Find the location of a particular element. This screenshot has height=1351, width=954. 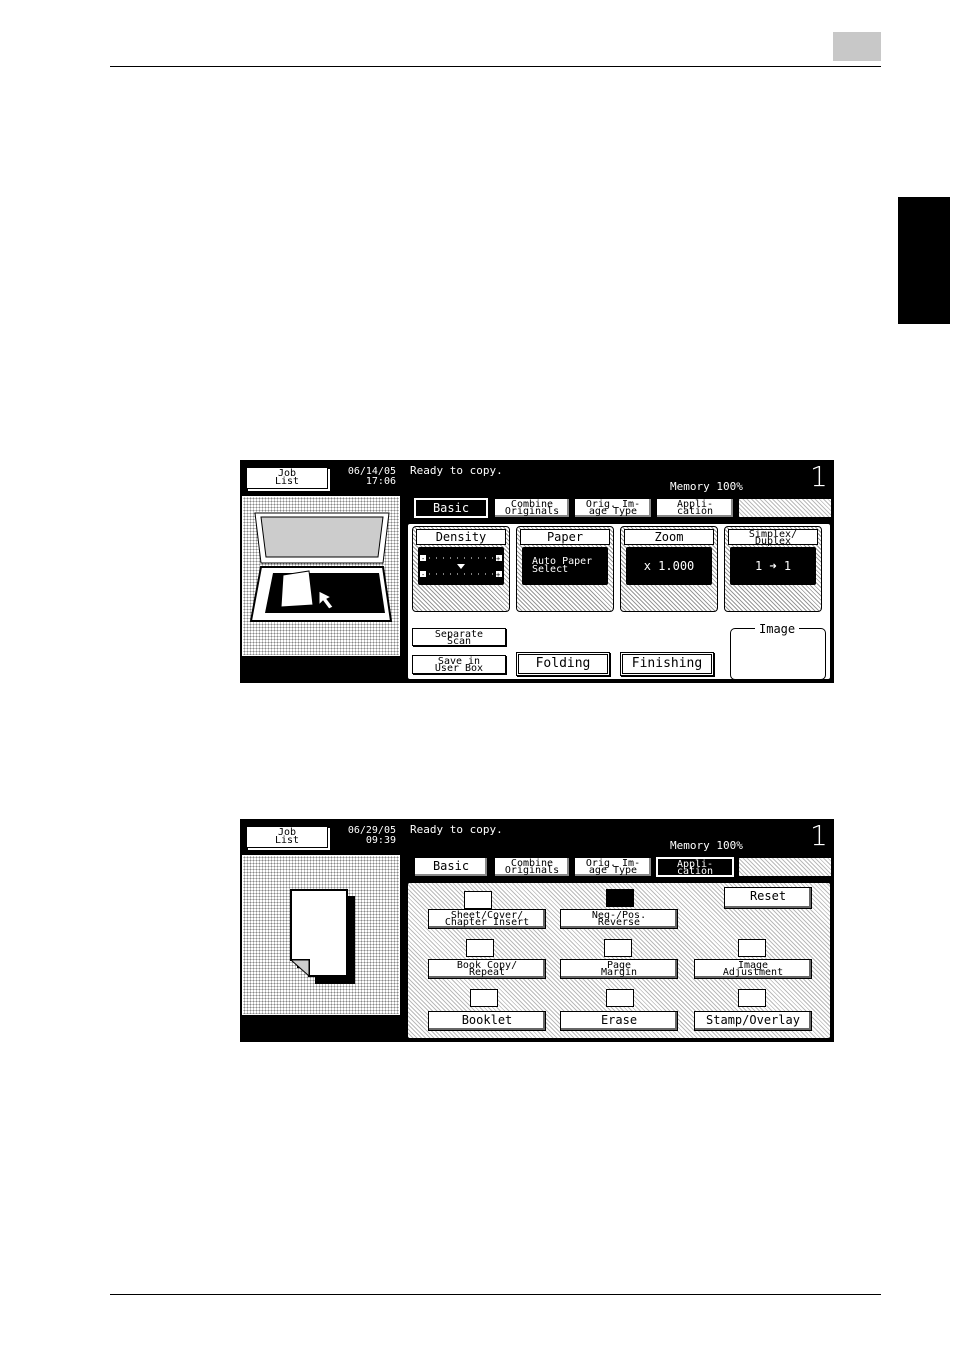

time: 09:39 is located at coordinates (380, 840).